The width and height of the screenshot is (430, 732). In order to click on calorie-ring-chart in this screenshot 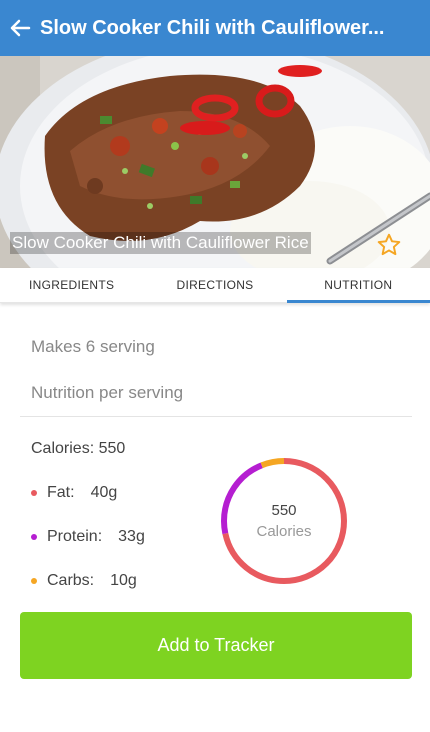, I will do `click(284, 521)`.